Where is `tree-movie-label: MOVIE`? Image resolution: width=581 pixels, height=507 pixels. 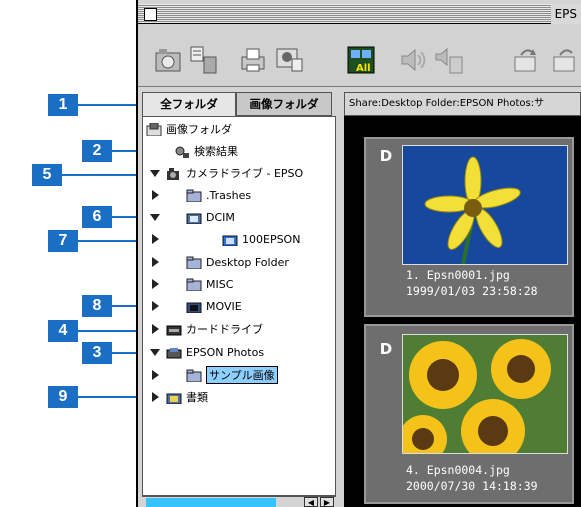 tree-movie-label: MOVIE is located at coordinates (224, 306).